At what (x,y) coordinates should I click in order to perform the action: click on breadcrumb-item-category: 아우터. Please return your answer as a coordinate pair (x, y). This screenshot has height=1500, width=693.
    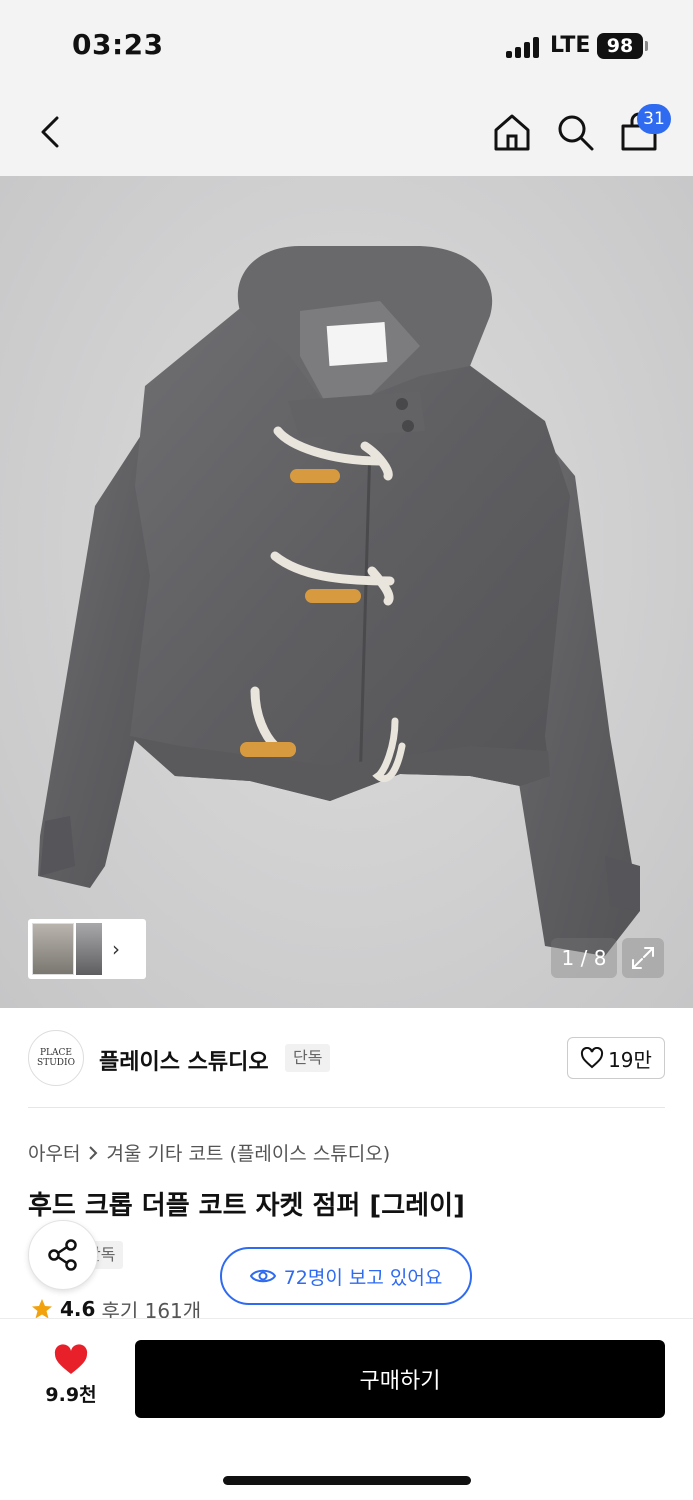
    Looking at the image, I should click on (54, 1152).